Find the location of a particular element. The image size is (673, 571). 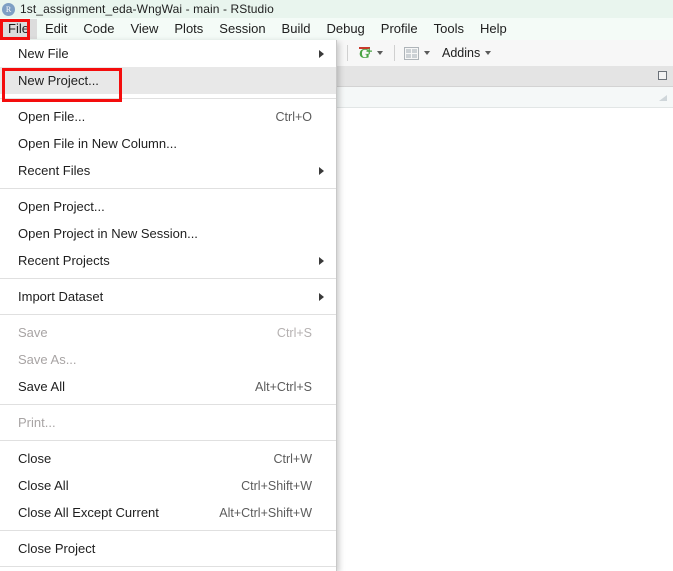

menu-item-label: Import Dataset is located at coordinates (61, 296).